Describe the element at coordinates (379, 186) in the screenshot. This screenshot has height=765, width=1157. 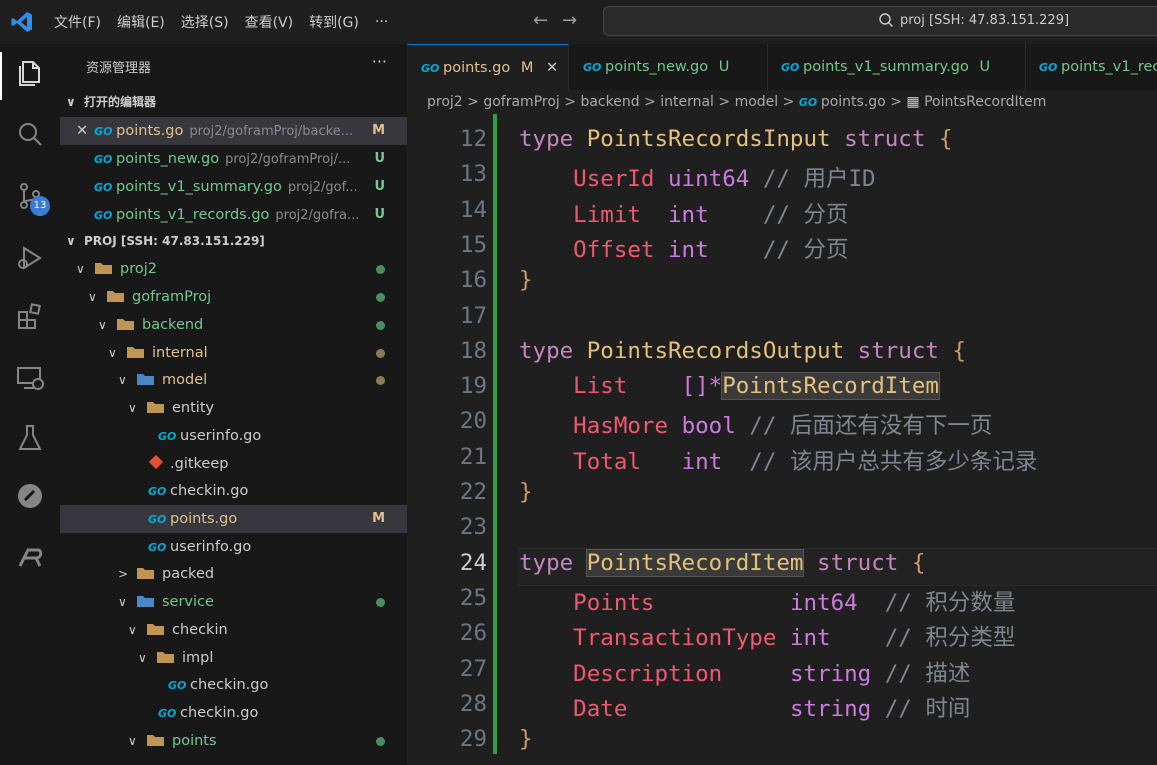
I see `git-status-badge: U` at that location.